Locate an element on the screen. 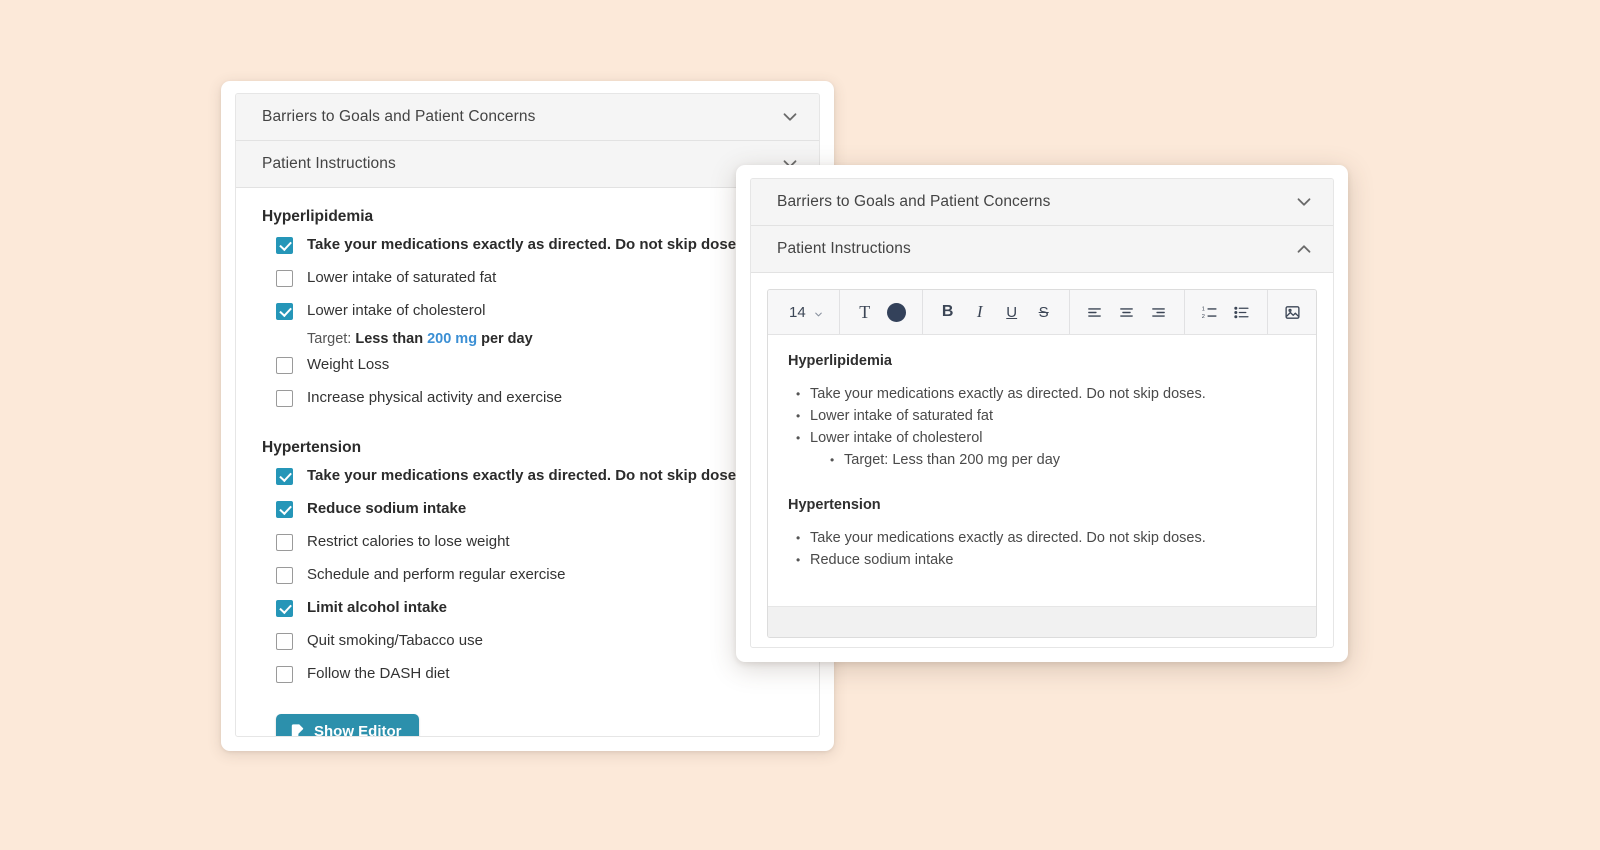  modal-accordion-header-barriers: Barriers to Goals and Patient Concerns is located at coordinates (1042, 202).